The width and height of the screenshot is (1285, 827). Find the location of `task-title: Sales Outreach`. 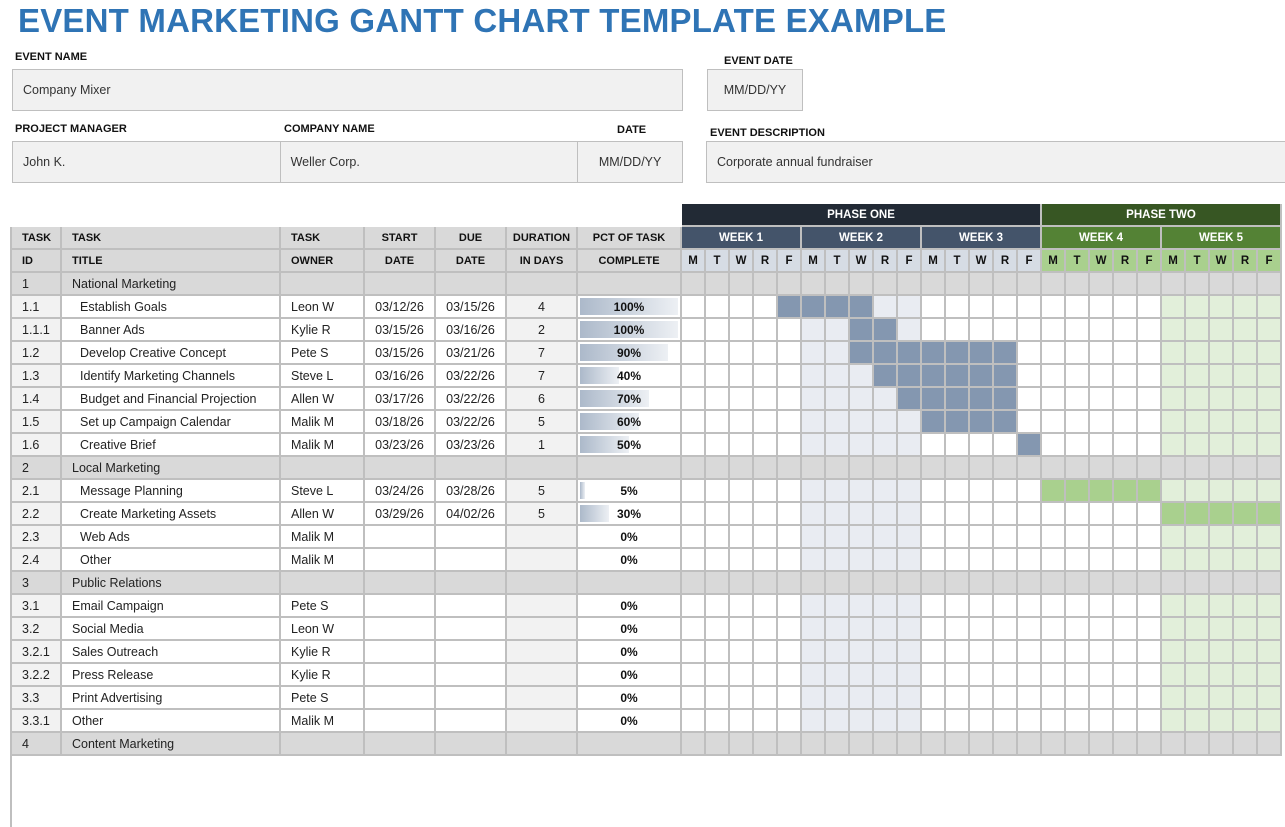

task-title: Sales Outreach is located at coordinates (171, 652).